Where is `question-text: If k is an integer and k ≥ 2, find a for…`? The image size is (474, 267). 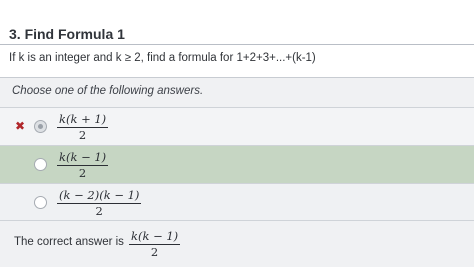
question-text: If k is an integer and k ≥ 2, find a for… is located at coordinates (162, 58).